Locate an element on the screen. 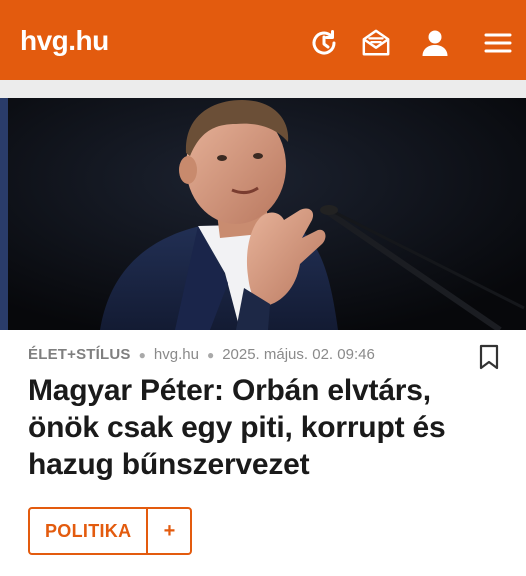 The height and width of the screenshot is (576, 526). article-datetime: 2025. május. 02. 09:46 is located at coordinates (298, 354).